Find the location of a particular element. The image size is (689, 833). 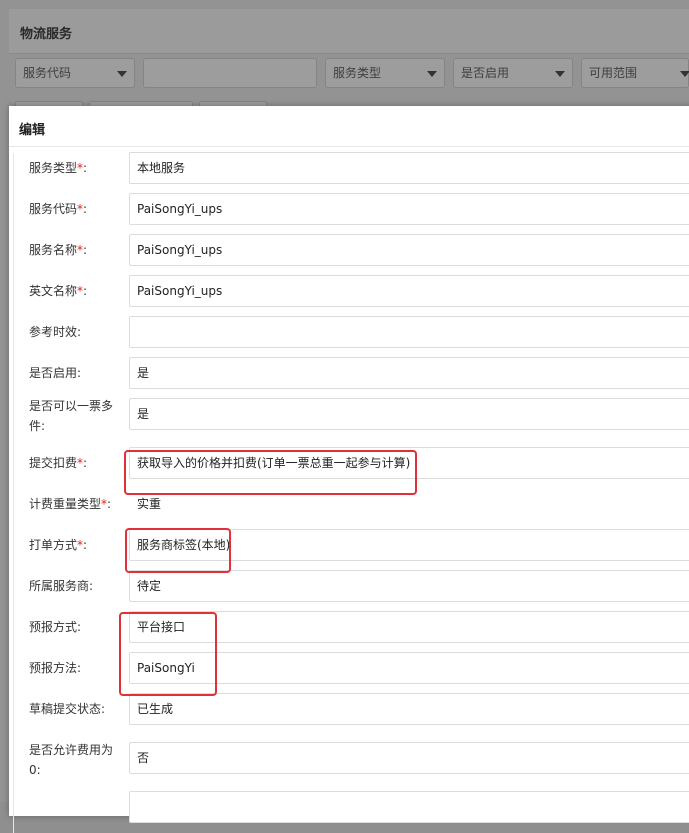

multi-piece-field: 是 is located at coordinates (409, 414).